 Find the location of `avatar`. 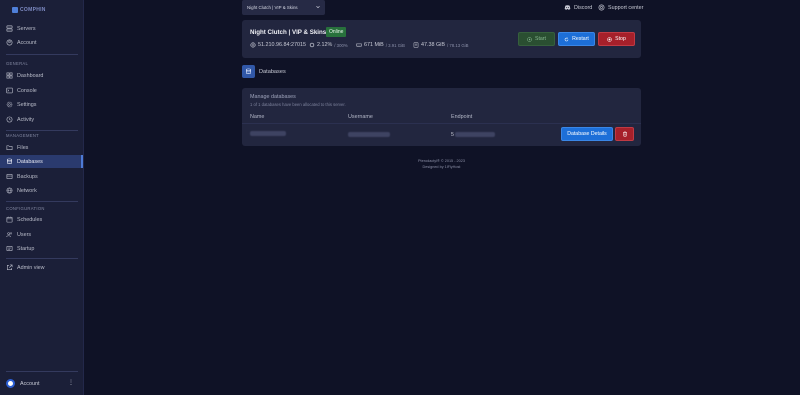

avatar is located at coordinates (10, 383).